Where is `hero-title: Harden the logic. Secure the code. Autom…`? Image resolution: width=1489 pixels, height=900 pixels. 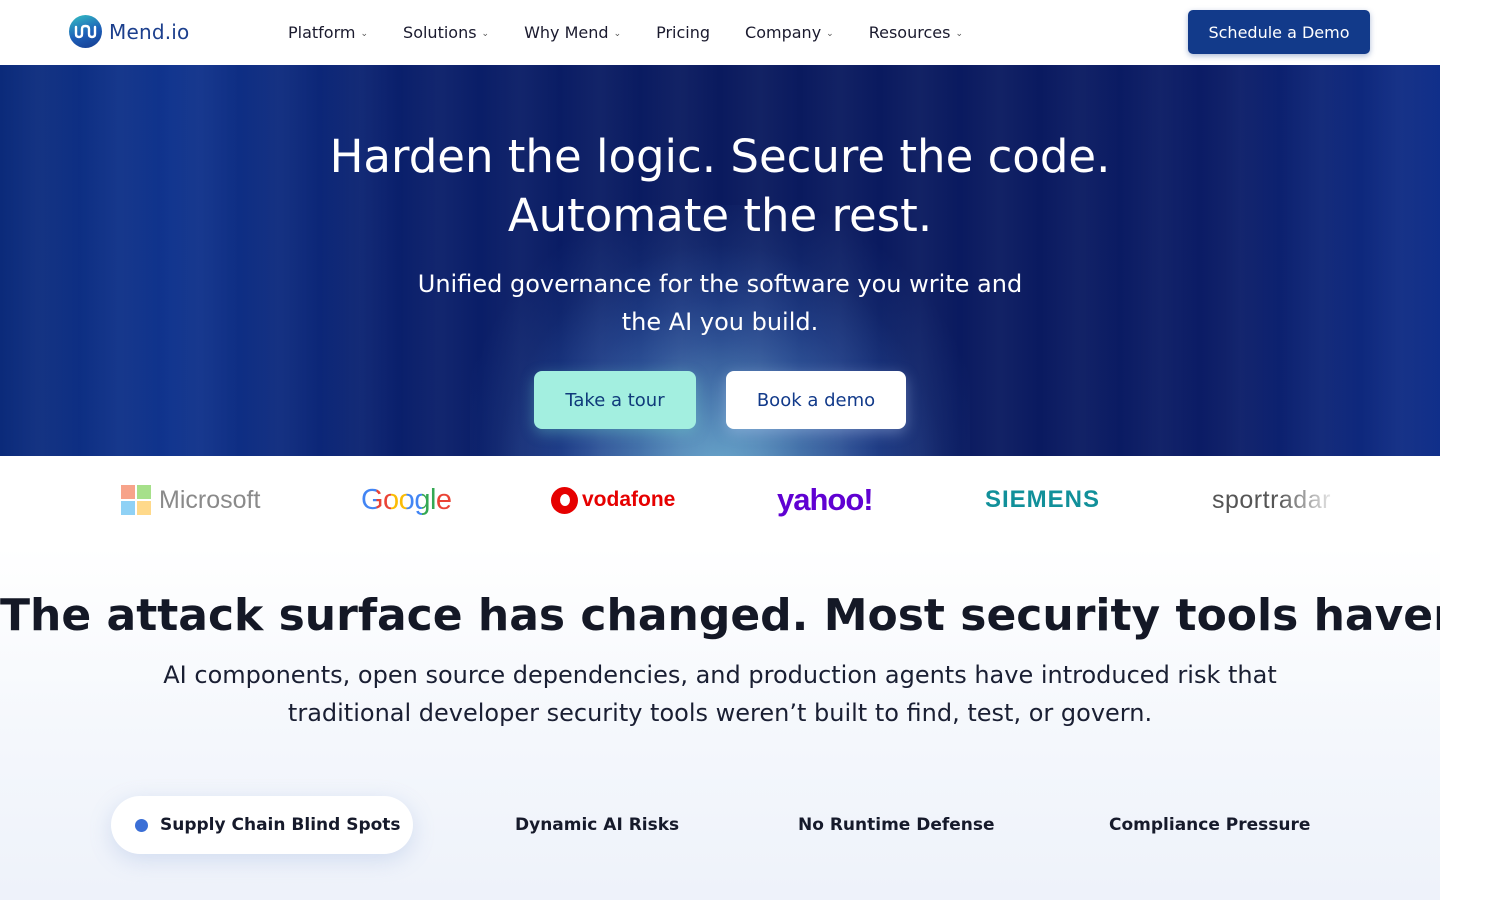
hero-title: Harden the logic. Secure the code. Autom… is located at coordinates (720, 186).